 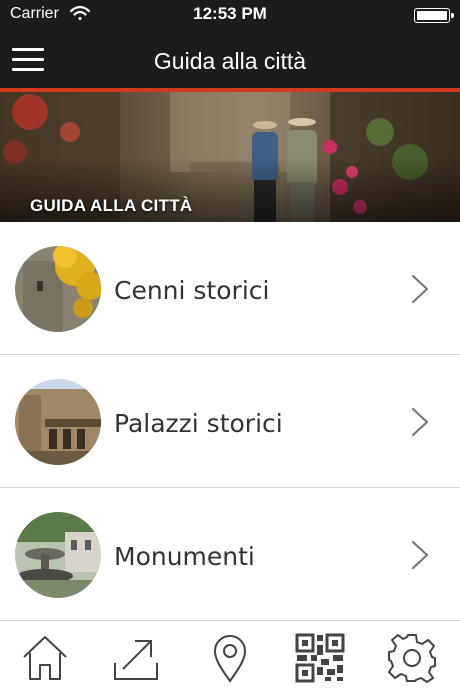 I want to click on battery-icon, so click(x=434, y=15).